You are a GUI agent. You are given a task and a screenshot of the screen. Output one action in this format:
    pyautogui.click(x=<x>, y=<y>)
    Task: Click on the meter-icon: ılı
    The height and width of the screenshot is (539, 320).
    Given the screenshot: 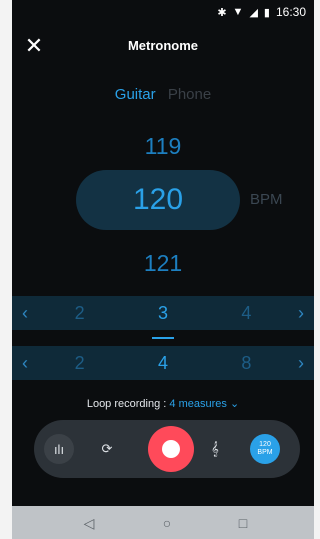 What is the action you would take?
    pyautogui.click(x=59, y=449)
    